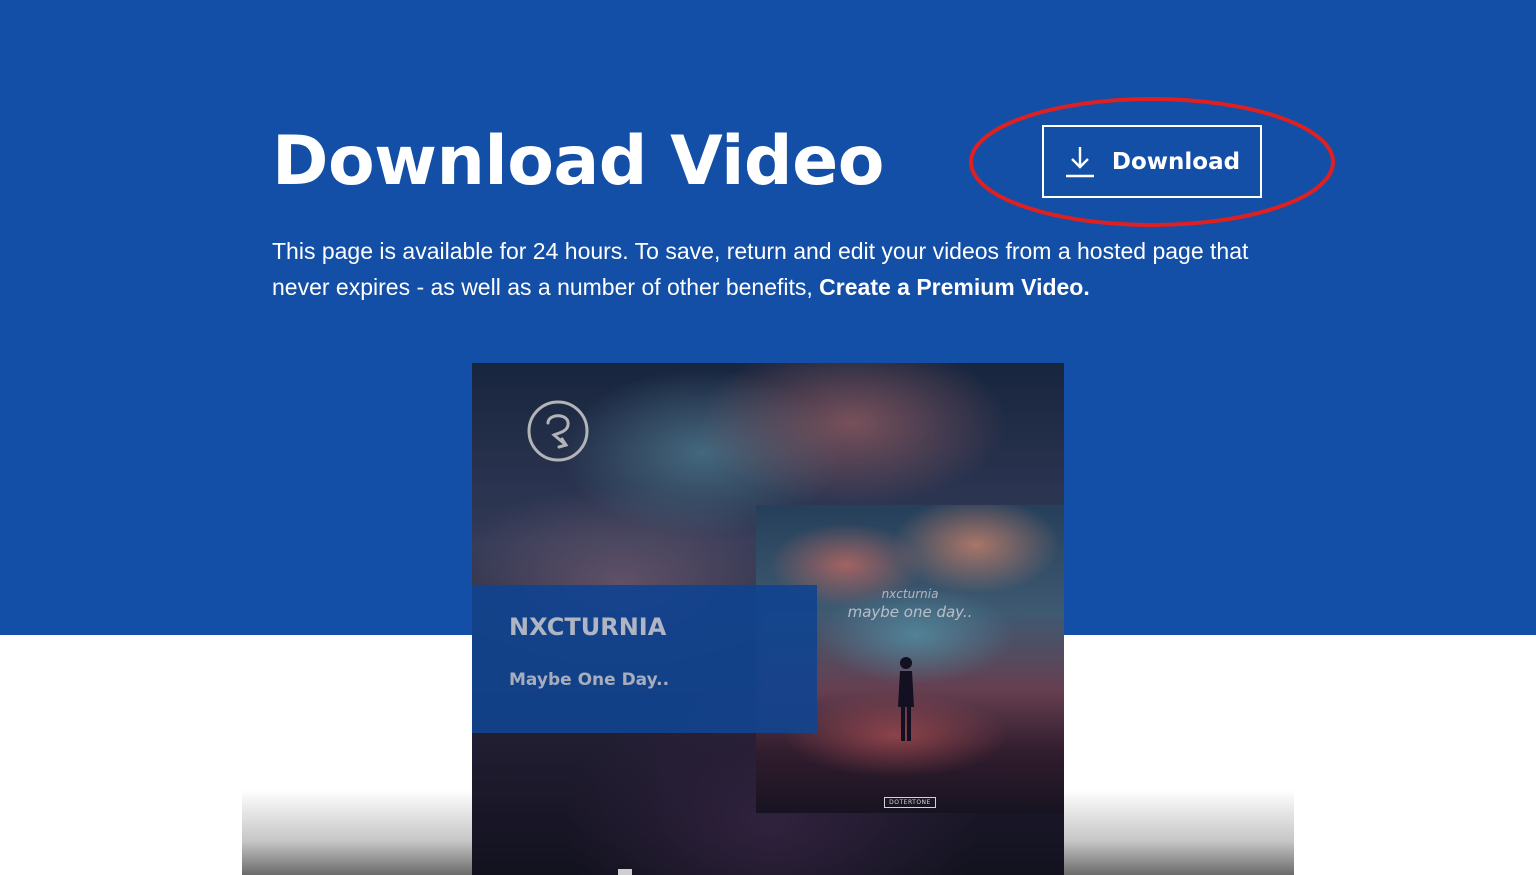 The width and height of the screenshot is (1536, 875). I want to click on download-icon, so click(1079, 161).